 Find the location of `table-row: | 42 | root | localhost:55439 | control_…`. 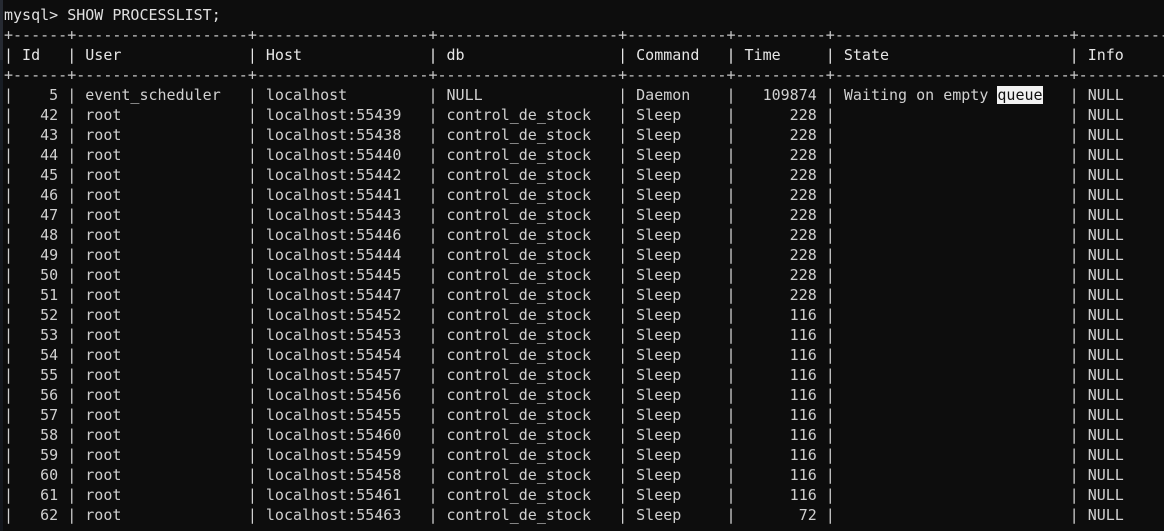

table-row: | 42 | root | localhost:55439 | control_… is located at coordinates (584, 115).